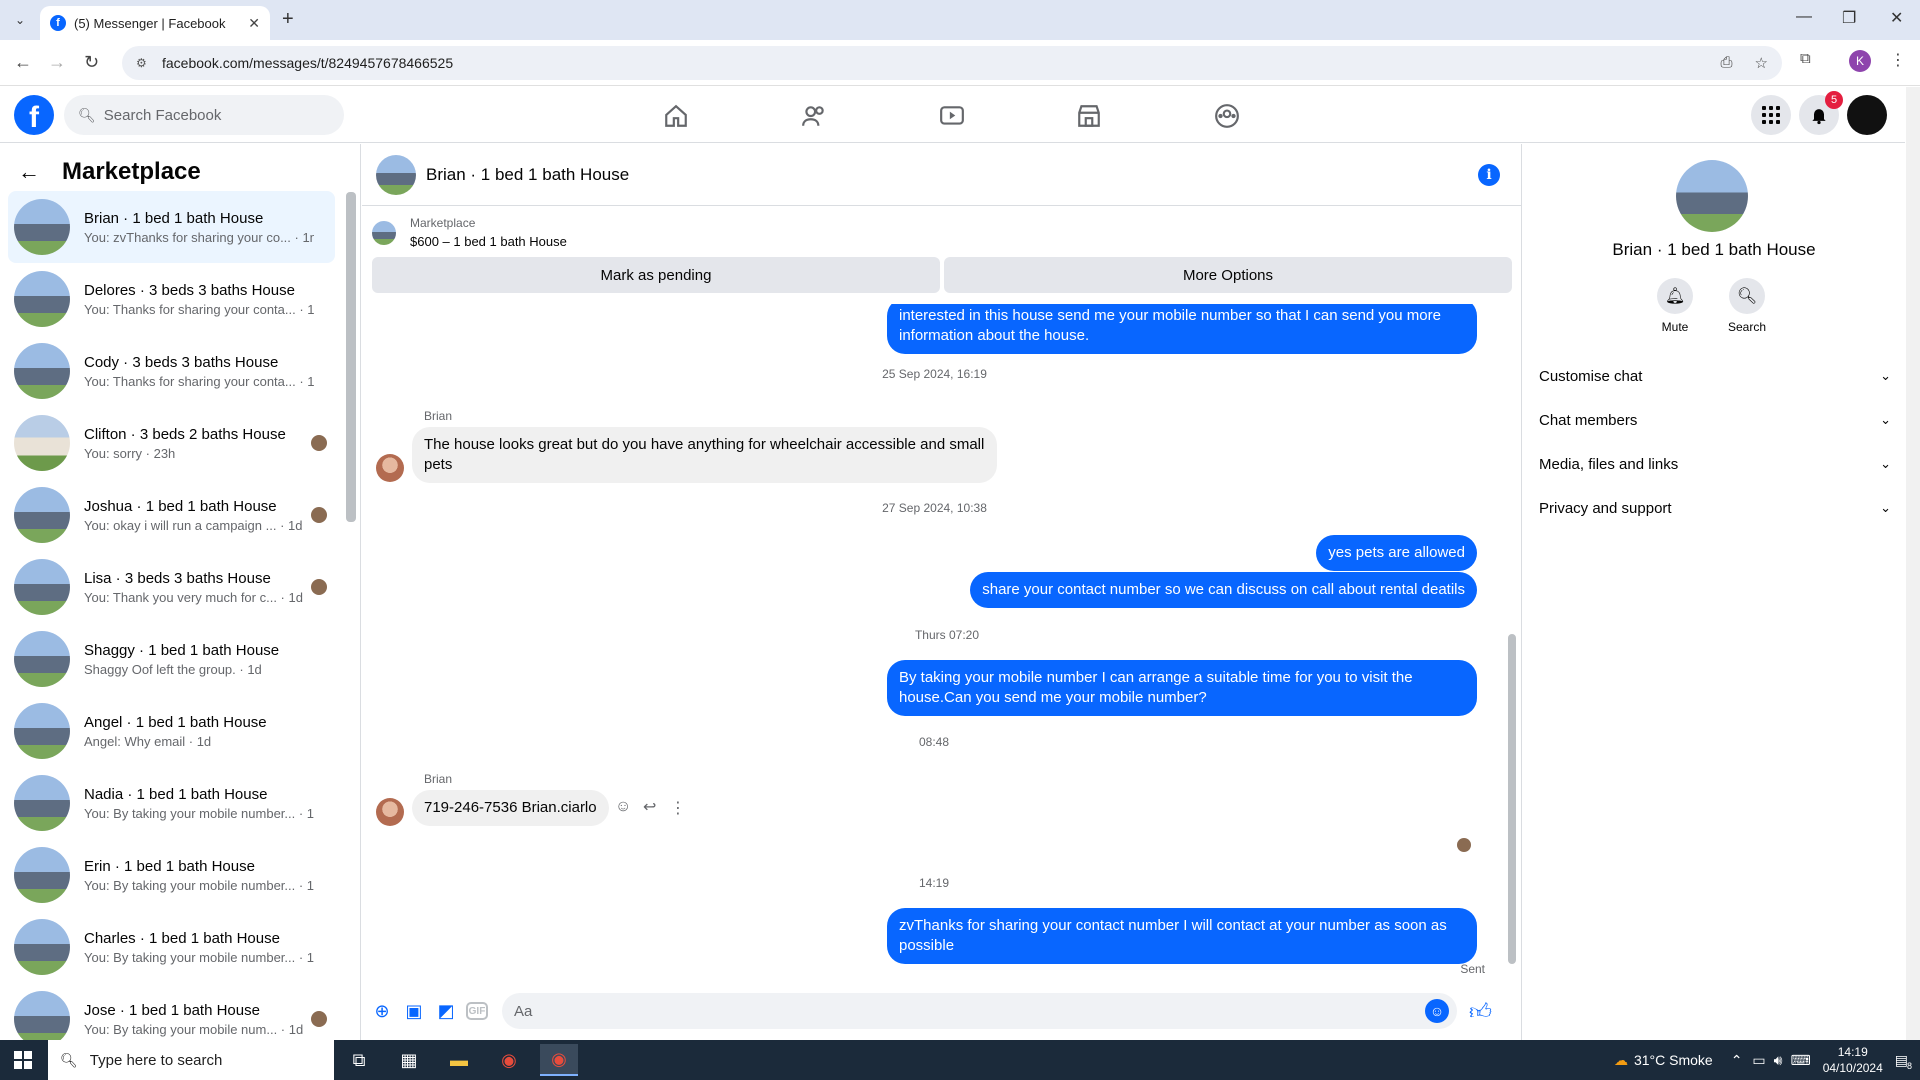  Describe the element at coordinates (155, 23) in the screenshot. I see `browser-tab: f (5) Messenger | Facebook ✕` at that location.